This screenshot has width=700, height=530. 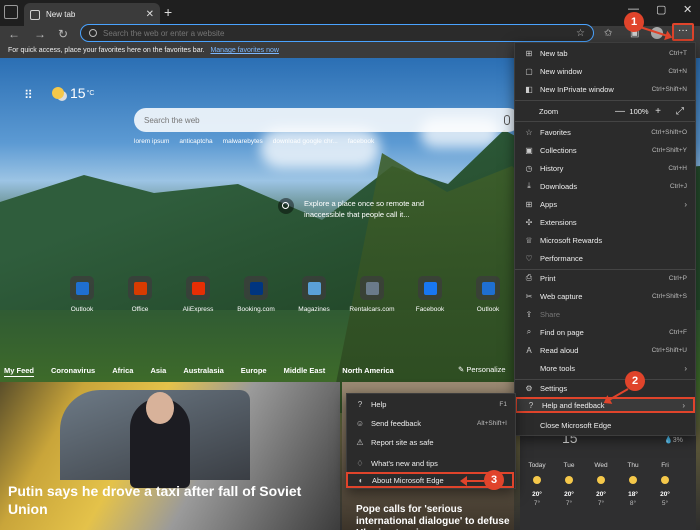 What do you see at coordinates (605, 222) in the screenshot?
I see `menu-item-extensions: ✣ Extensions` at bounding box center [605, 222].